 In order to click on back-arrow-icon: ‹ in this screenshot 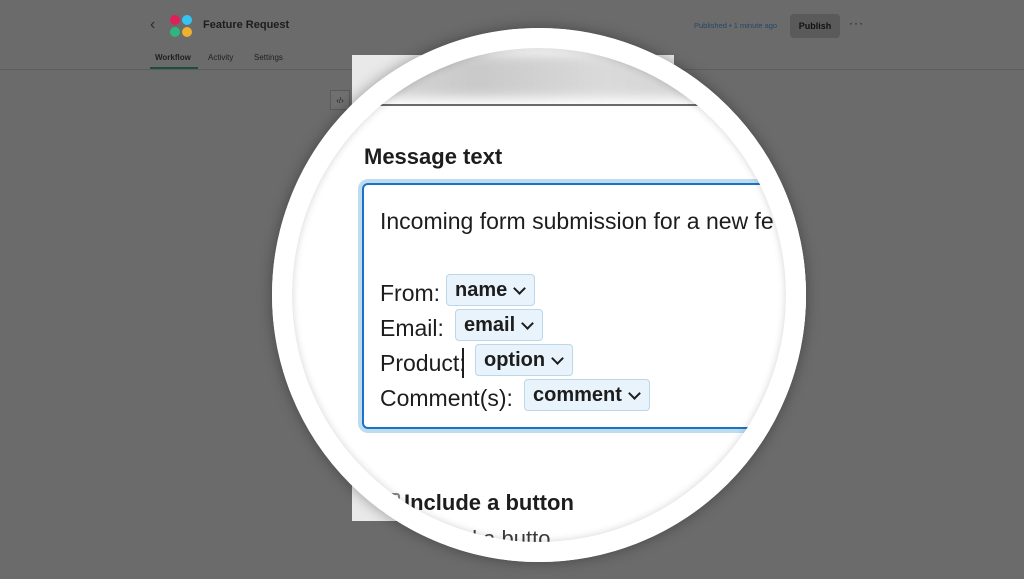, I will do `click(152, 25)`.